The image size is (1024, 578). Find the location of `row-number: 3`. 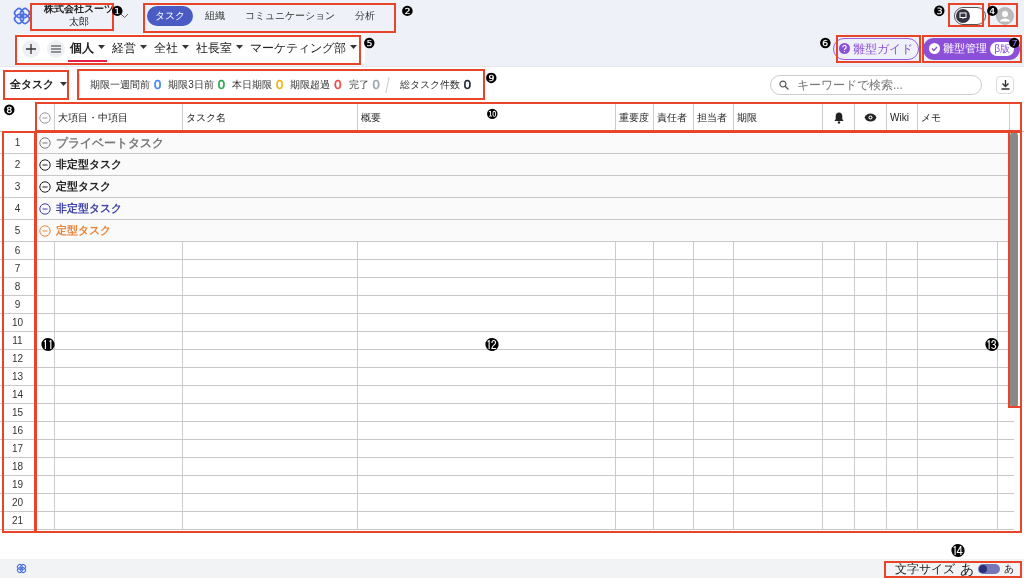

row-number: 3 is located at coordinates (17, 187).